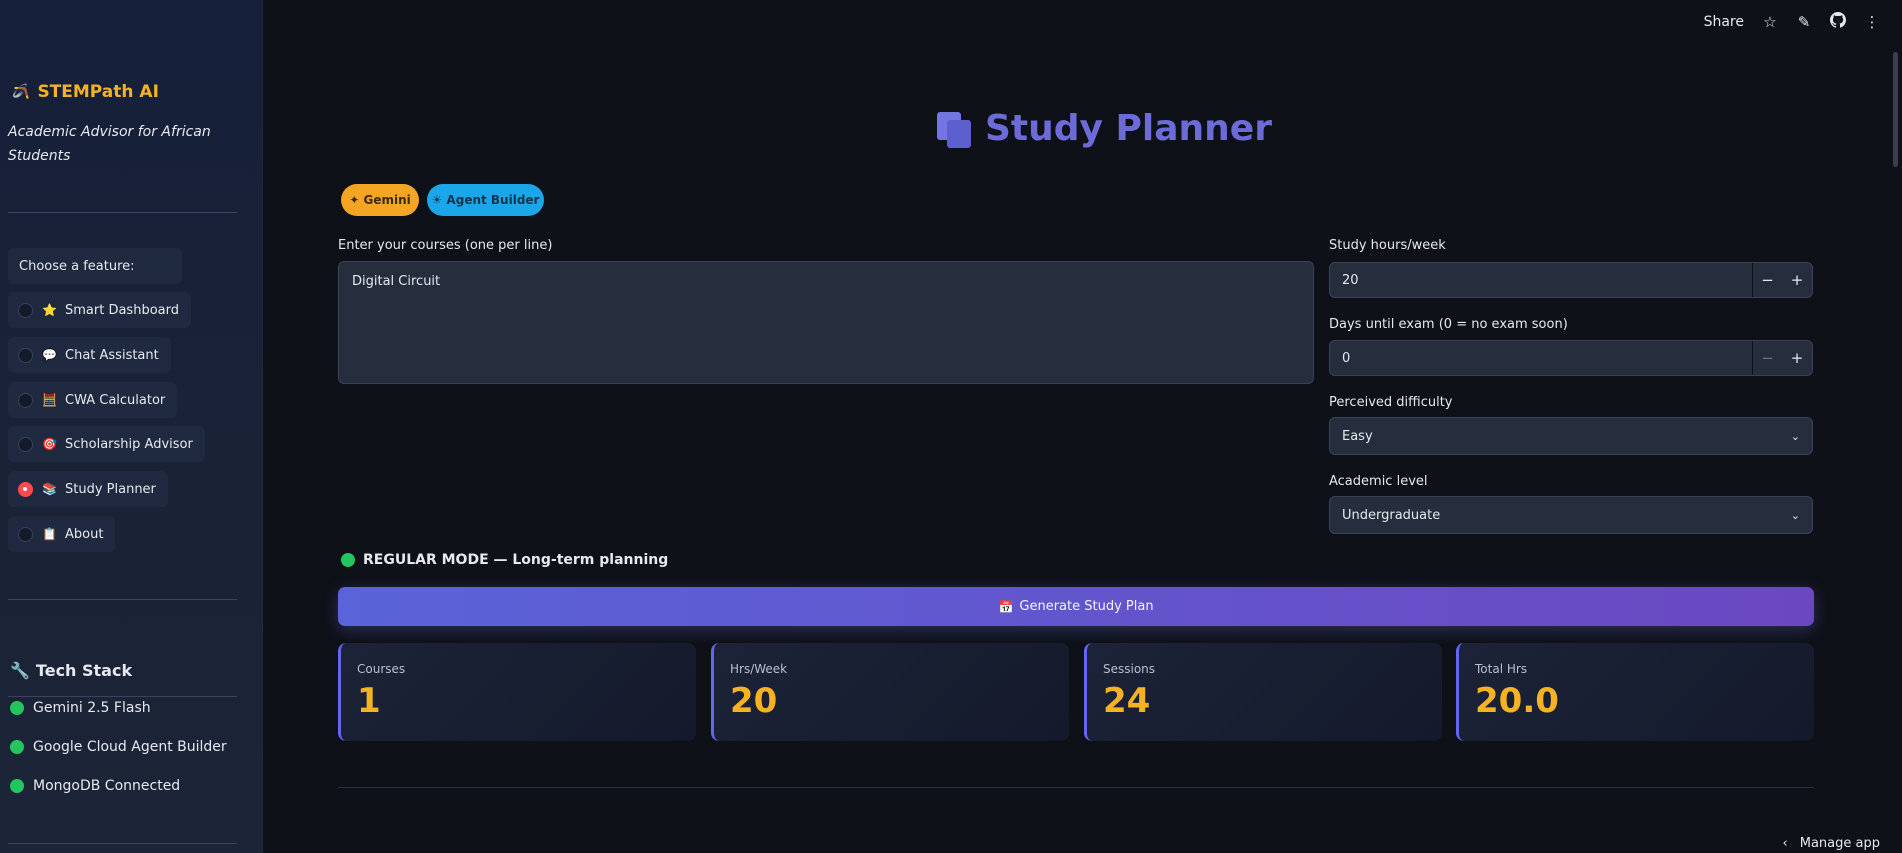  I want to click on gemini-badge: ✦ Gemini, so click(380, 200).